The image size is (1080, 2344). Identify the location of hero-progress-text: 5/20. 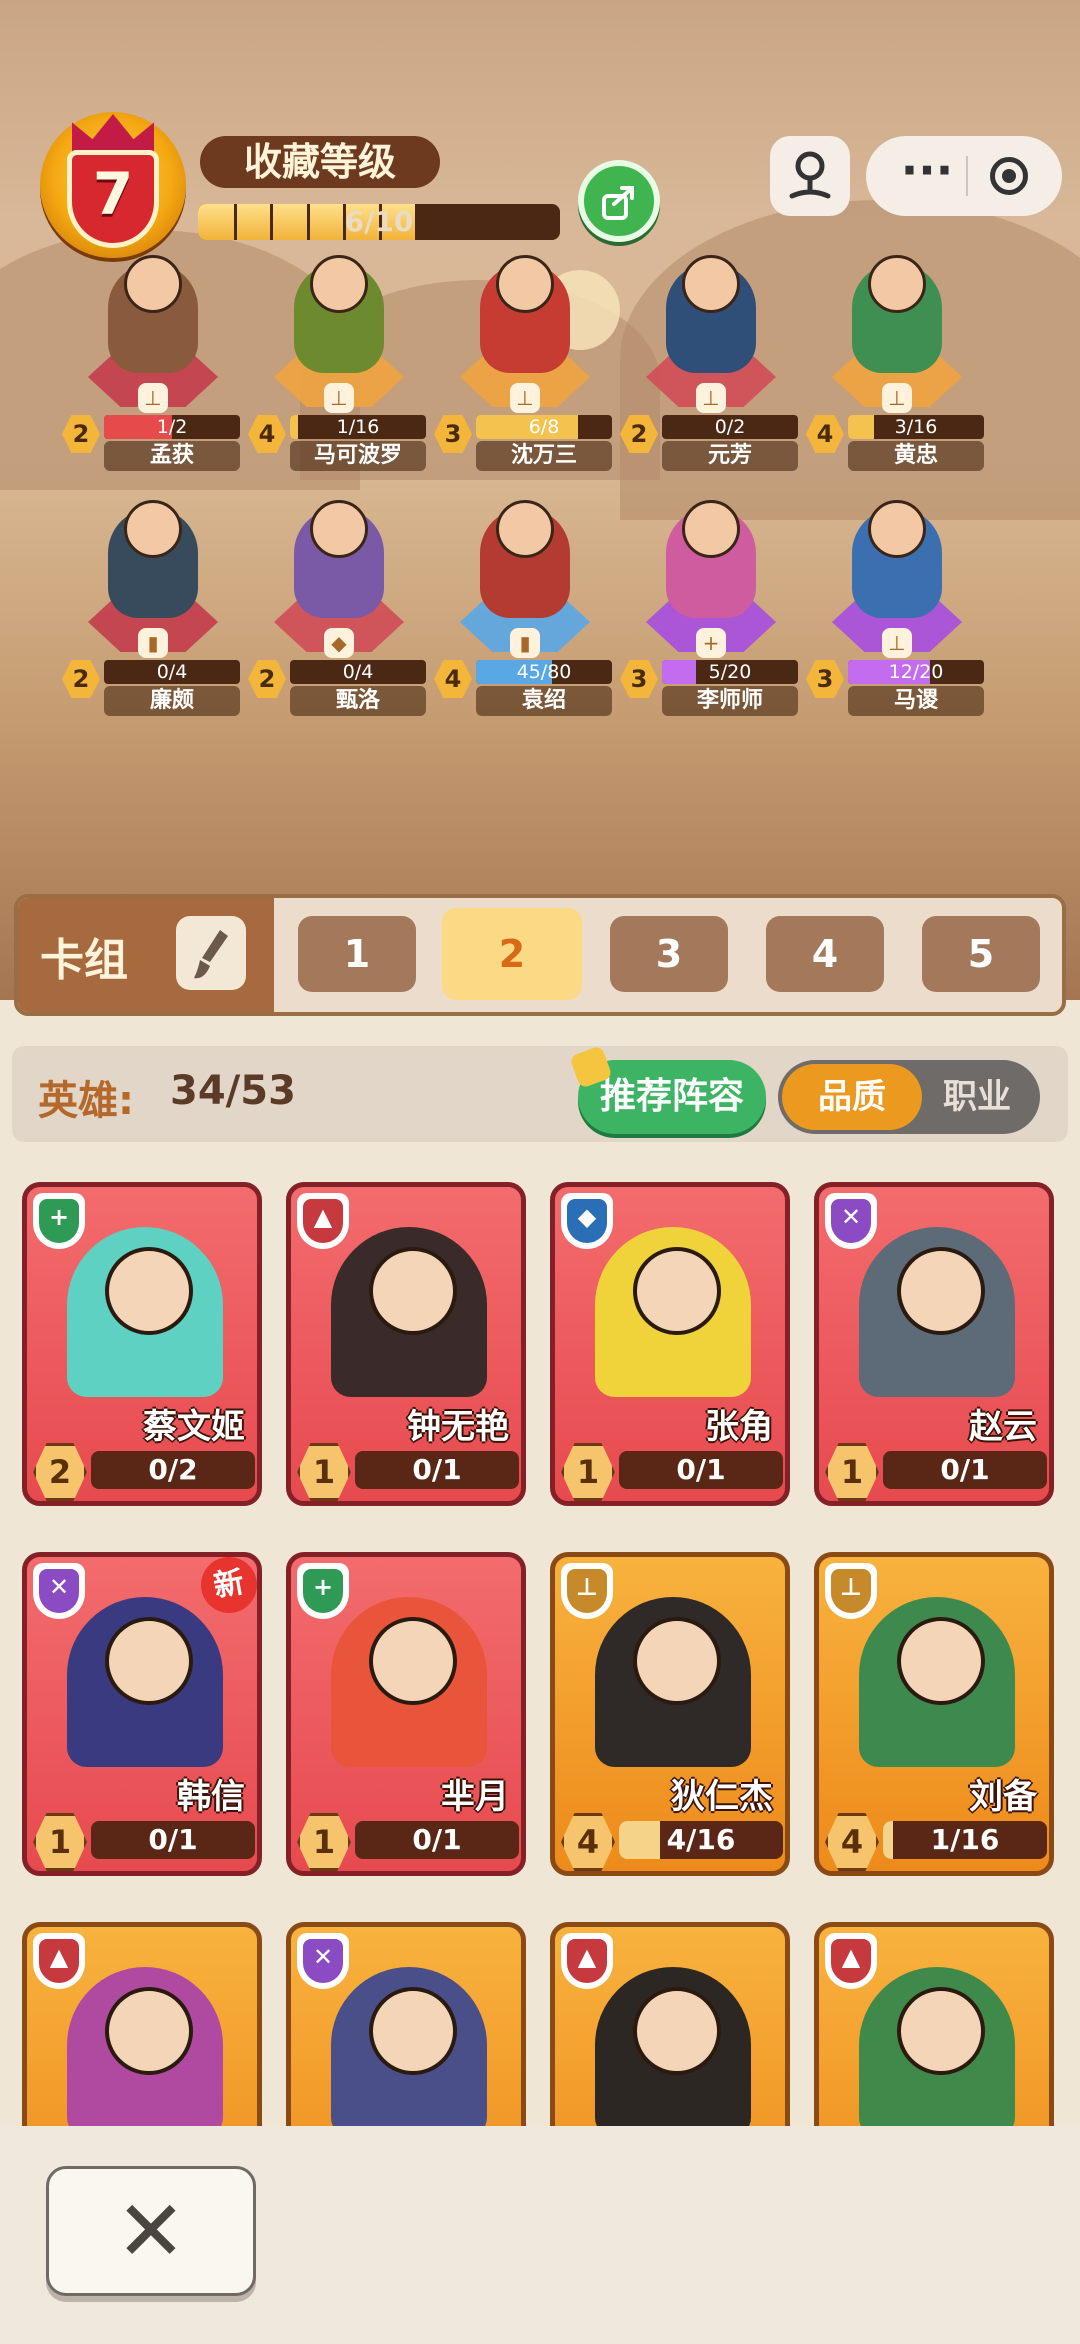
(730, 672).